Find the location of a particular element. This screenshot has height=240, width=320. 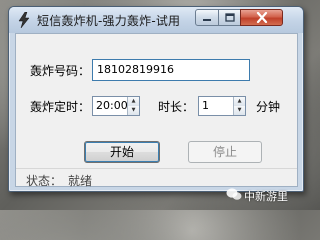

maximize-button is located at coordinates (229, 17).